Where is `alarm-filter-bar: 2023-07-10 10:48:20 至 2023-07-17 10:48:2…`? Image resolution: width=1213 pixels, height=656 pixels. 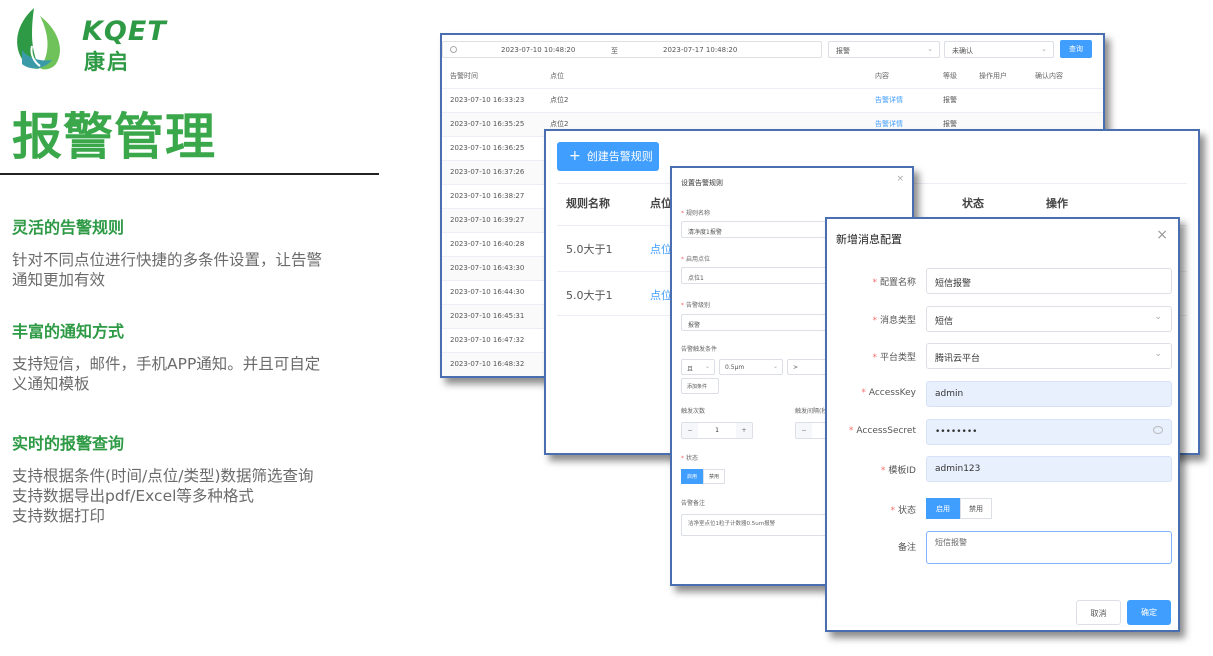 alarm-filter-bar: 2023-07-10 10:48:20 至 2023-07-17 10:48:2… is located at coordinates (772, 50).